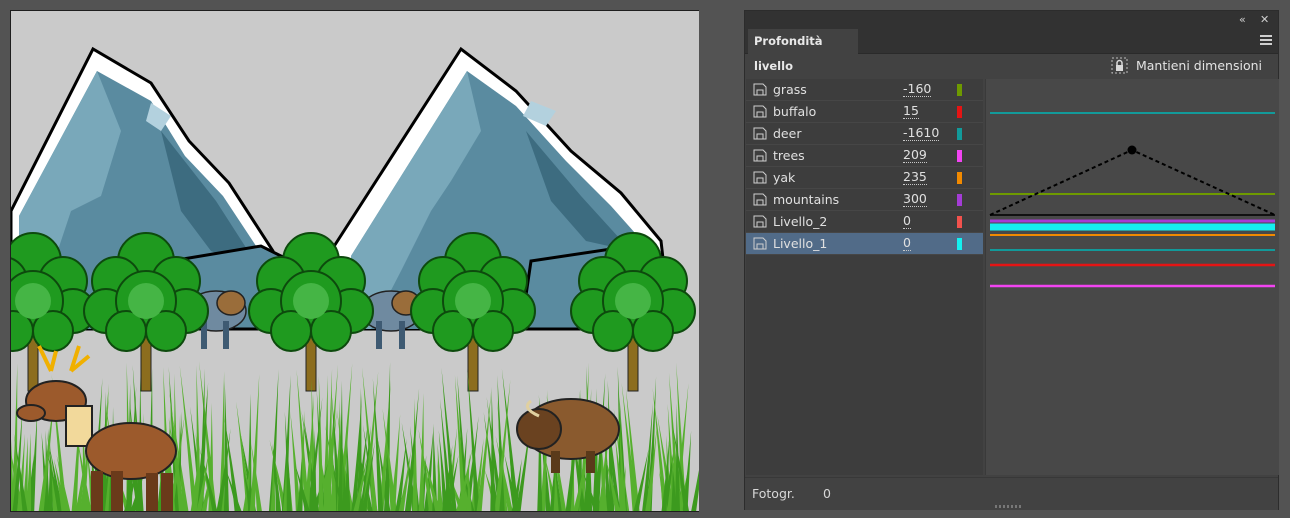 The width and height of the screenshot is (1290, 518). Describe the element at coordinates (915, 199) in the screenshot. I see `layer-depth-value: 300` at that location.